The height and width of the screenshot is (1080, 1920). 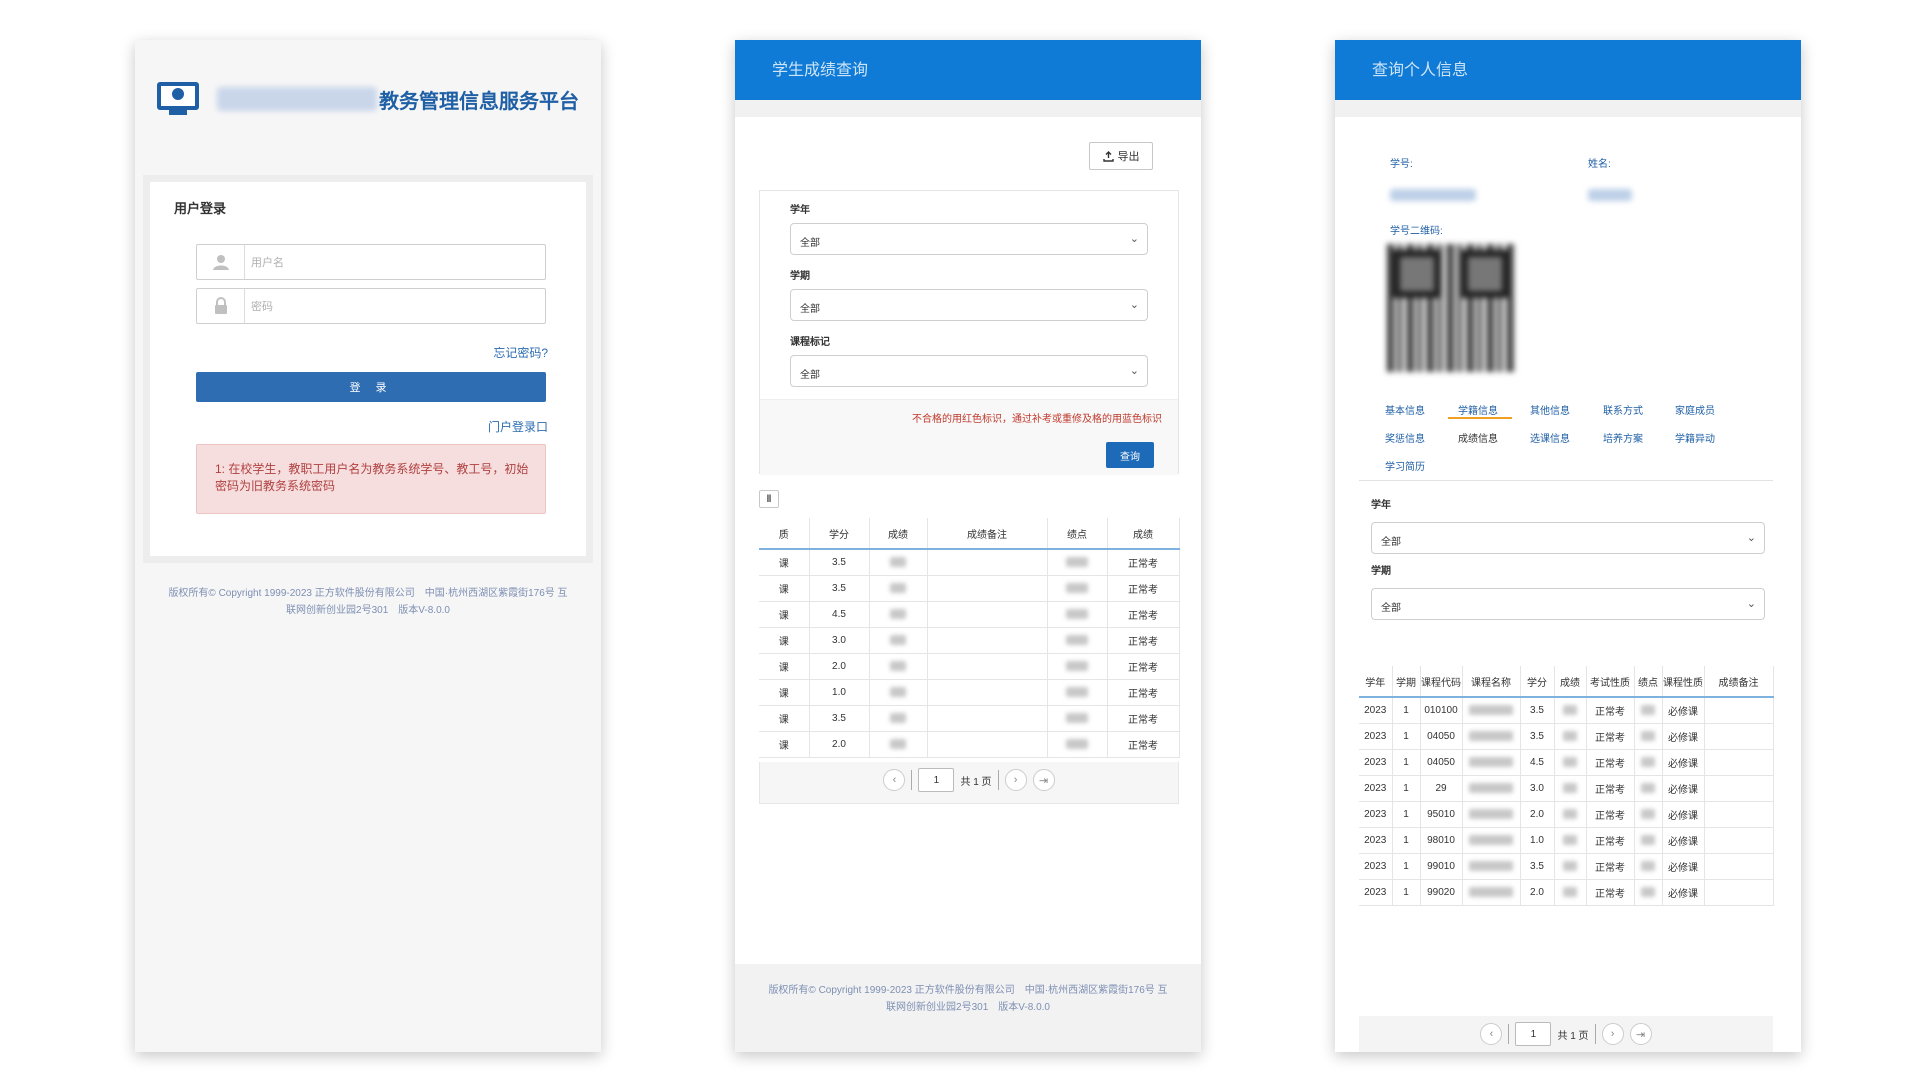 I want to click on portal-login-link: 门户登录口, so click(x=518, y=426).